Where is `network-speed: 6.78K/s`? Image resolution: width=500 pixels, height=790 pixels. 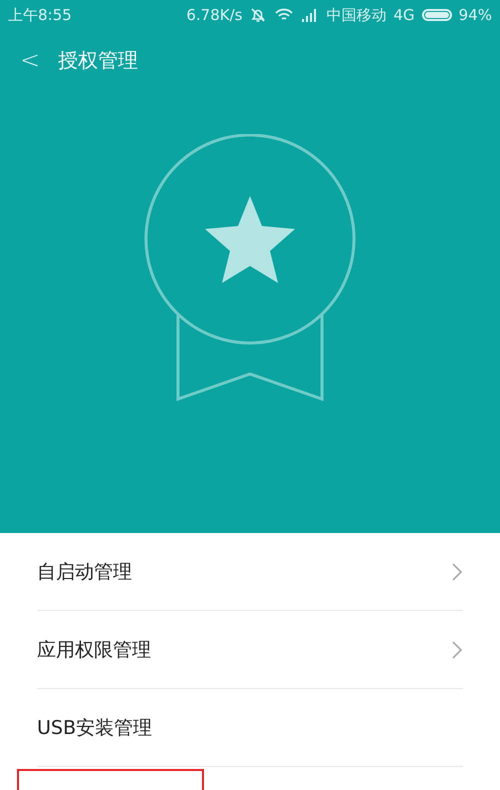
network-speed: 6.78K/s is located at coordinates (214, 15).